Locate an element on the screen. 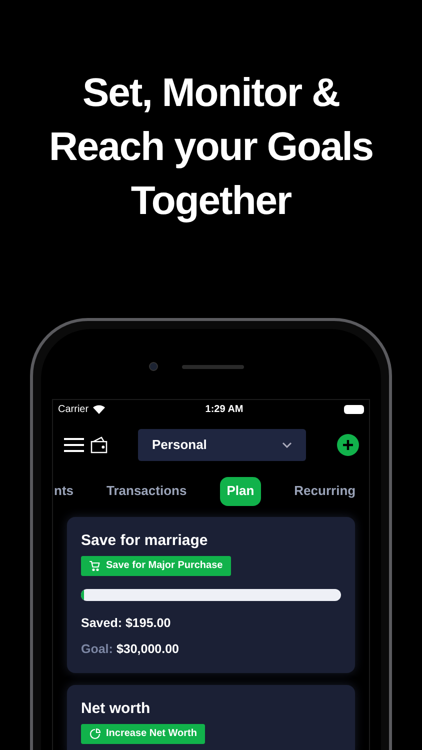  saved-amount: Saved: $195.00 is located at coordinates (126, 623).